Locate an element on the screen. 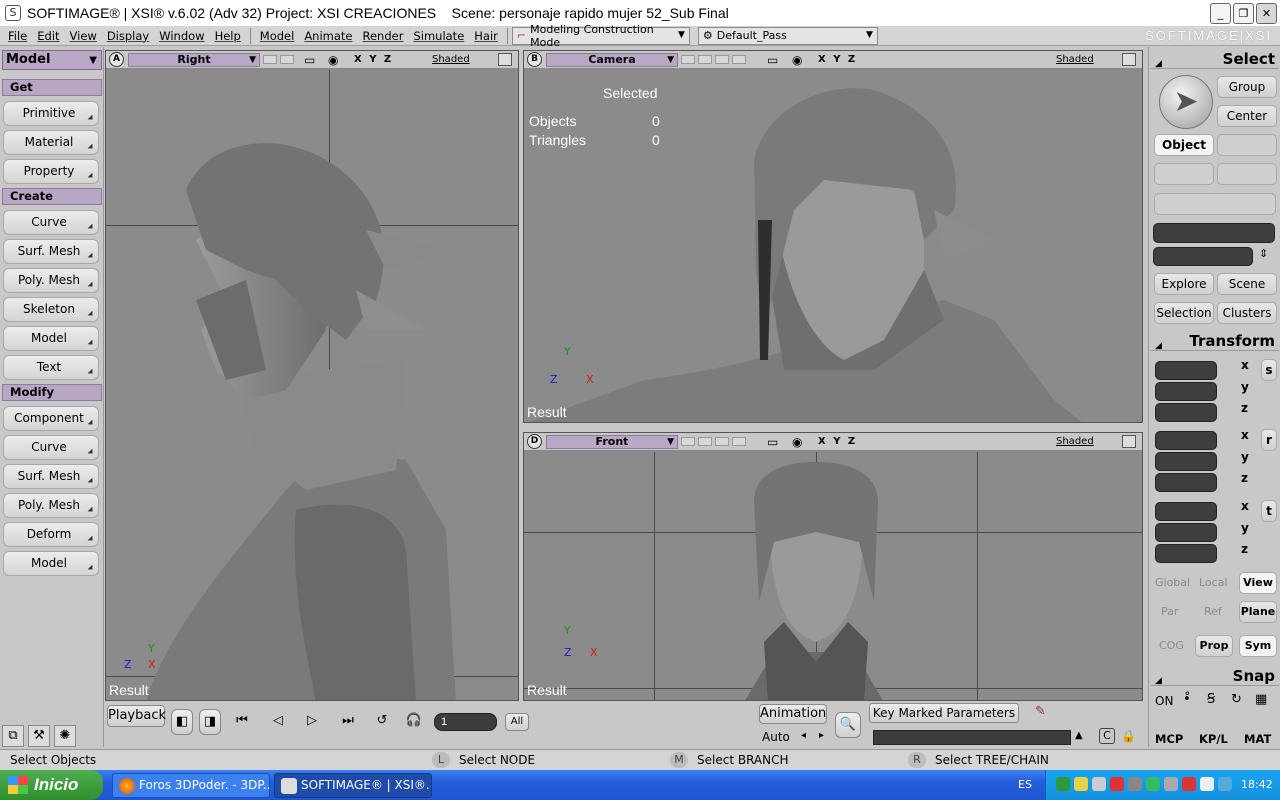 This screenshot has height=800, width=1280. padlock-icon: 🔒 is located at coordinates (1128, 736).